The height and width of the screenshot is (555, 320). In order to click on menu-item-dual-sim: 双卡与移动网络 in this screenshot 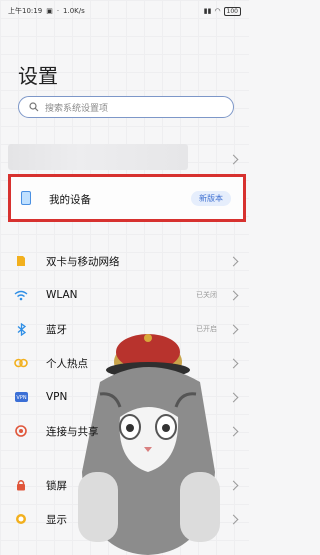, I will do `click(124, 261)`.